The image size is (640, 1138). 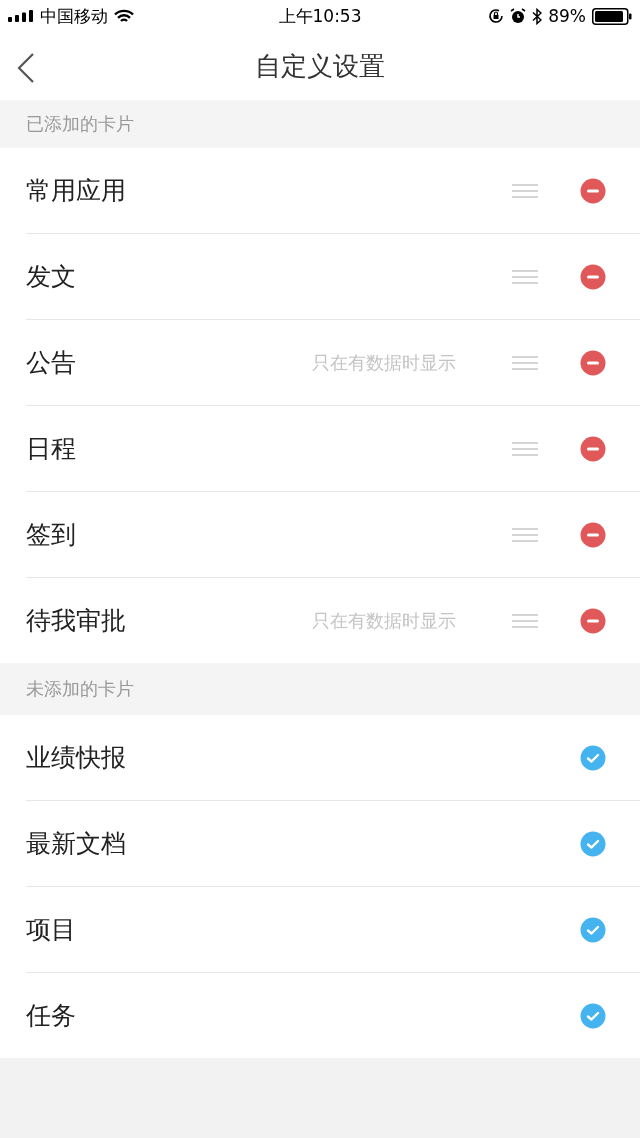 I want to click on wifi-icon, so click(x=124, y=16).